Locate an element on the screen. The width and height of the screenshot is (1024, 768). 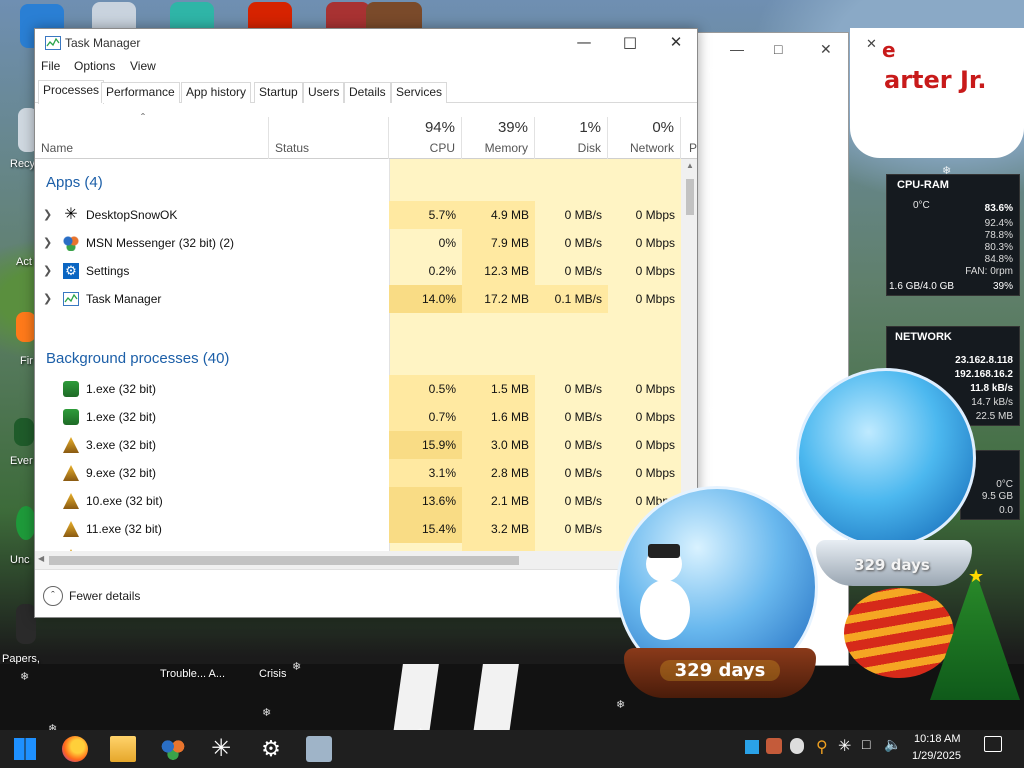
striped-ornament is located at coordinates (899, 633).